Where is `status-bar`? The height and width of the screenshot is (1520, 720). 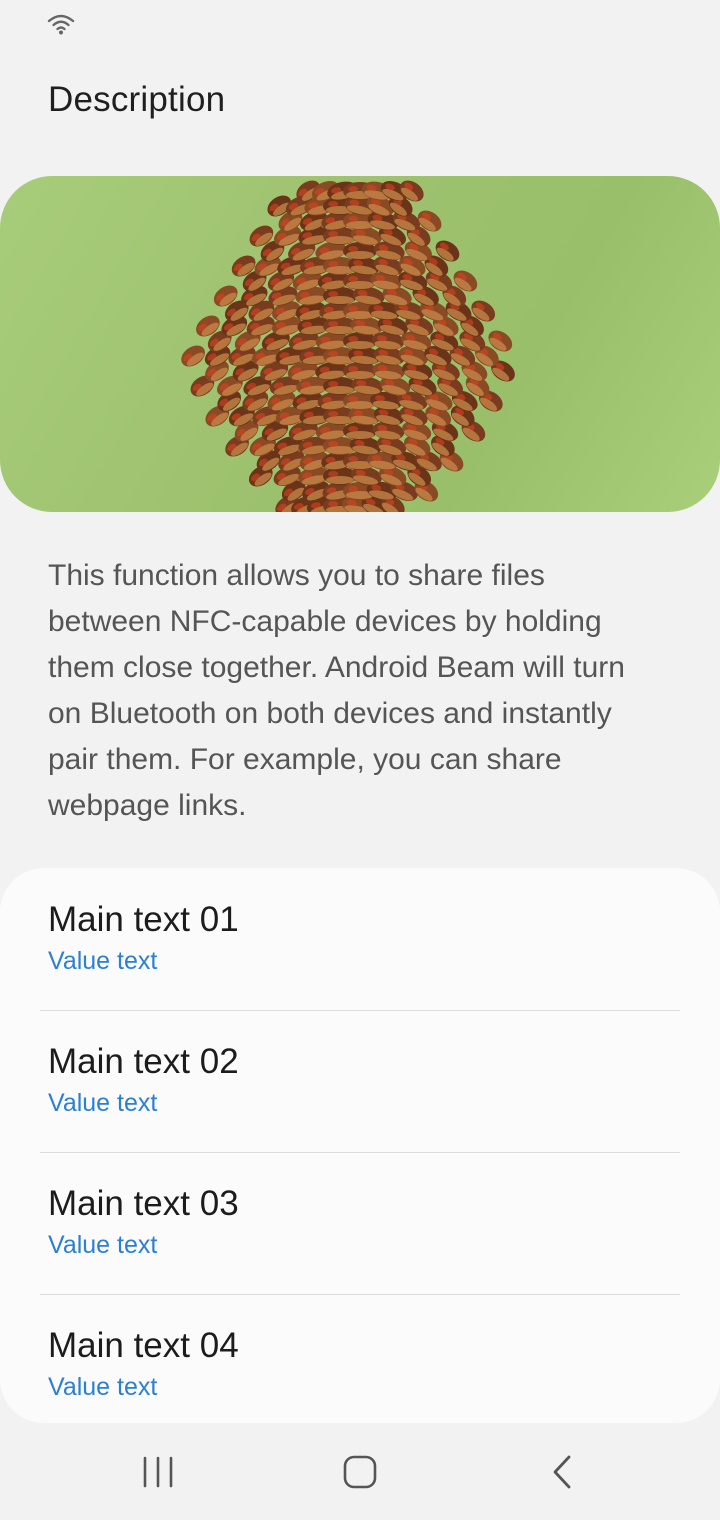
status-bar is located at coordinates (360, 24).